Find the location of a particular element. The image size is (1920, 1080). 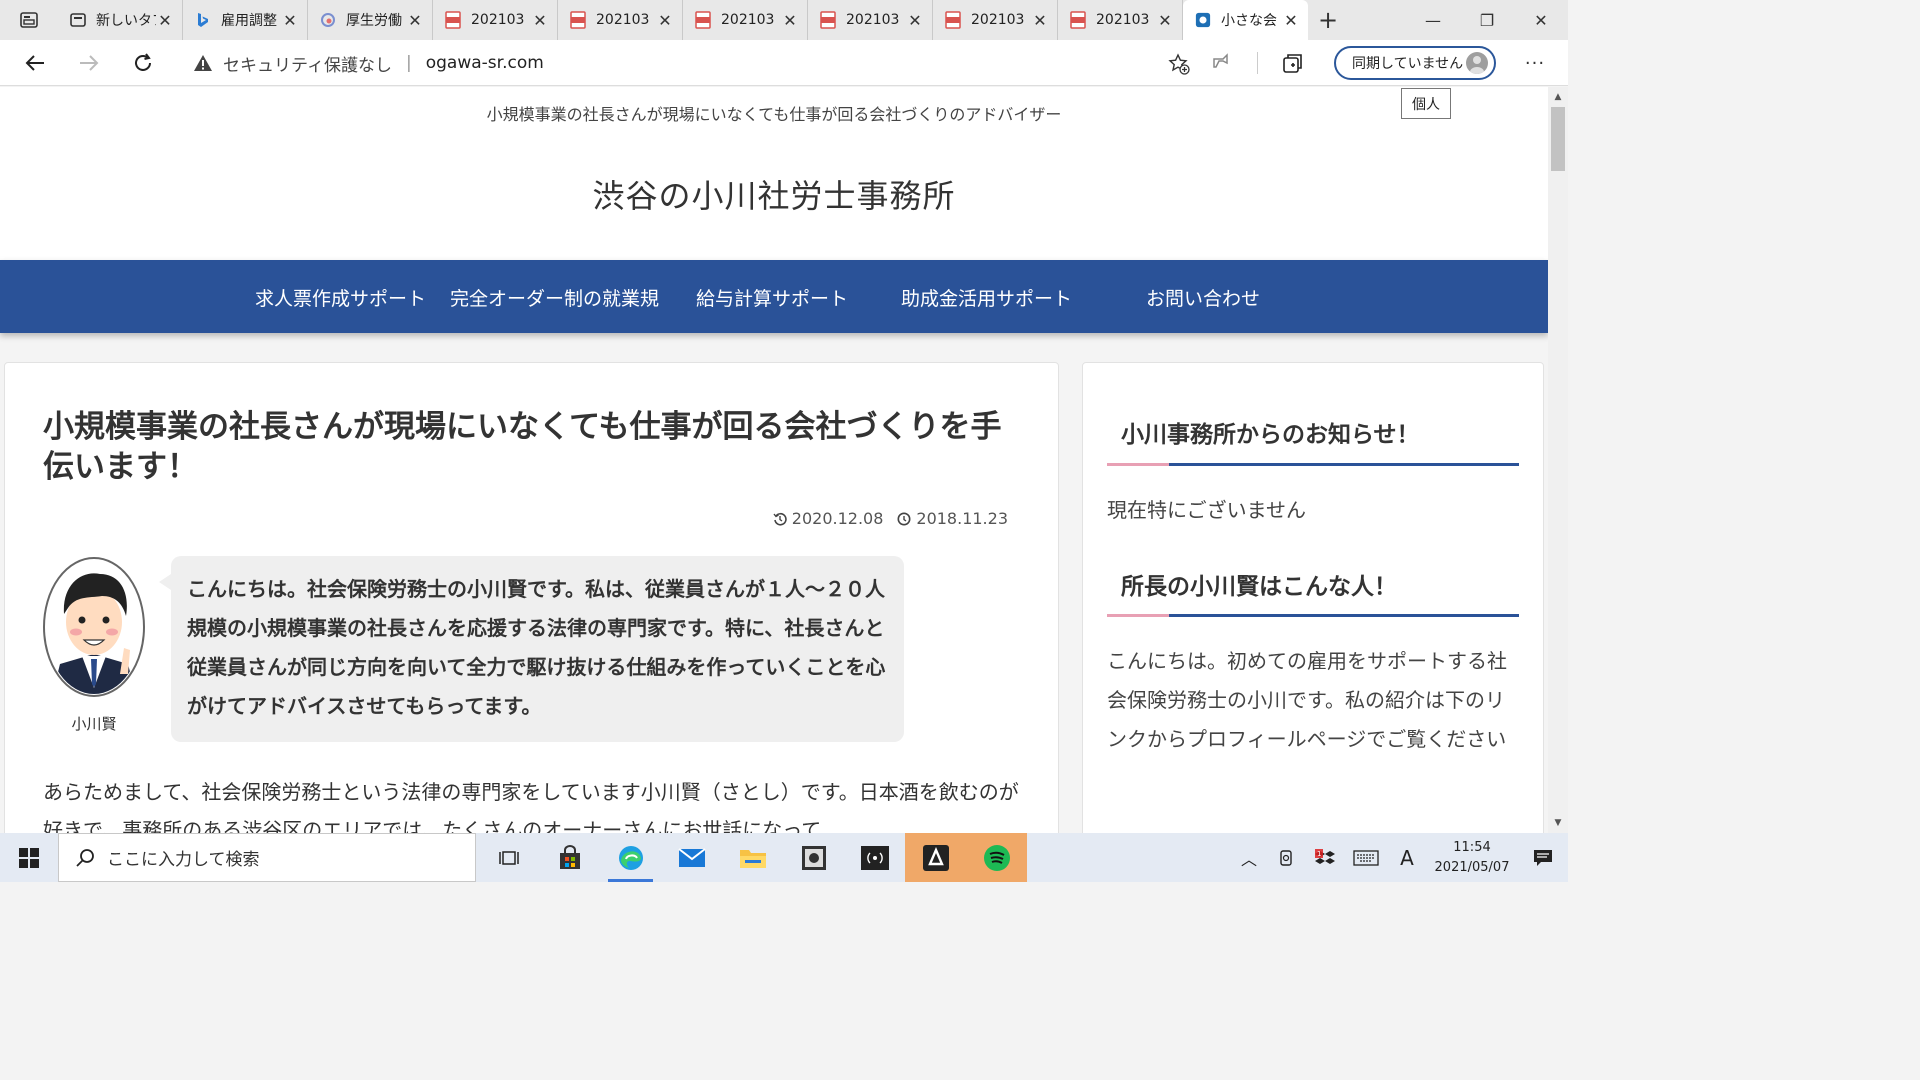

article-dates: 2020.12.08 2018.11.23 is located at coordinates (890, 518).